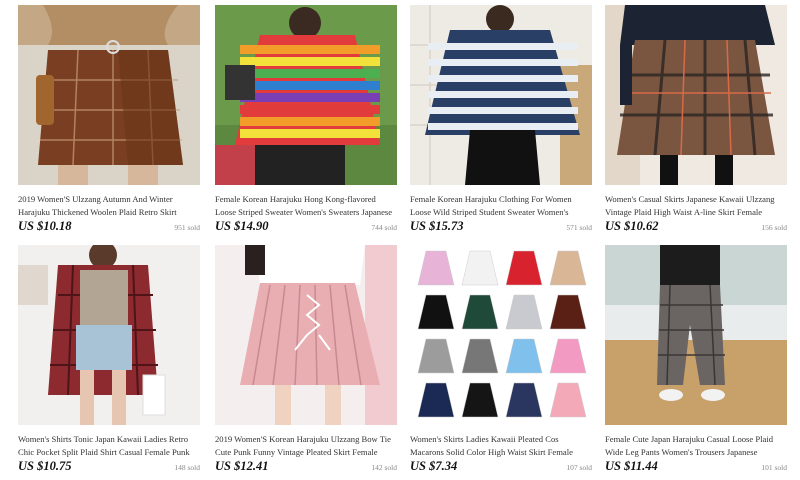 The image size is (800, 480). What do you see at coordinates (501, 226) in the screenshot?
I see `product-meta: US $15.73 571 sold` at bounding box center [501, 226].